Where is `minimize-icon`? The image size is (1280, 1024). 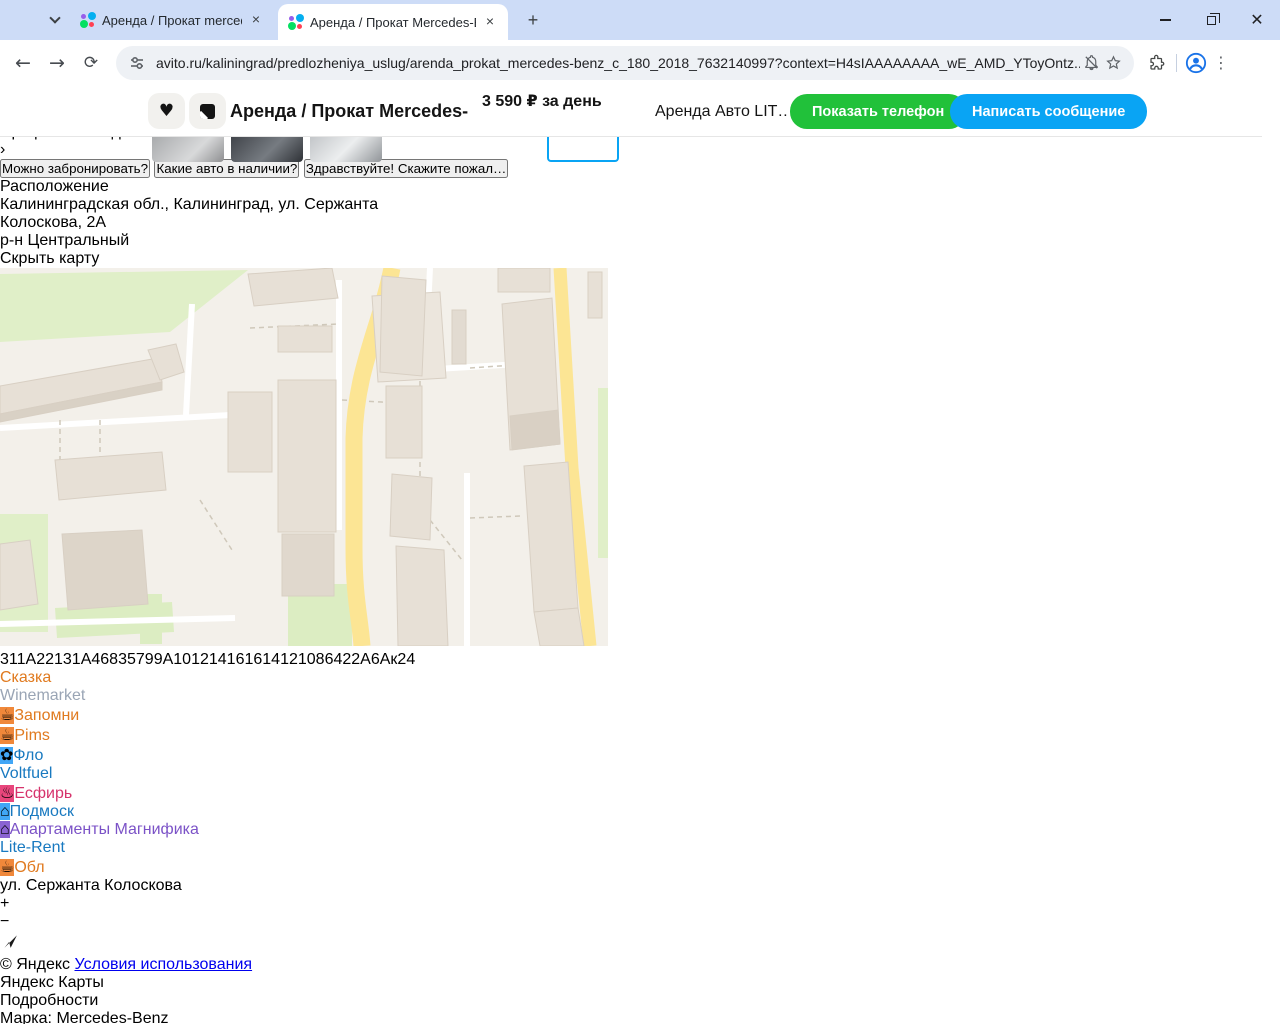 minimize-icon is located at coordinates (1165, 20).